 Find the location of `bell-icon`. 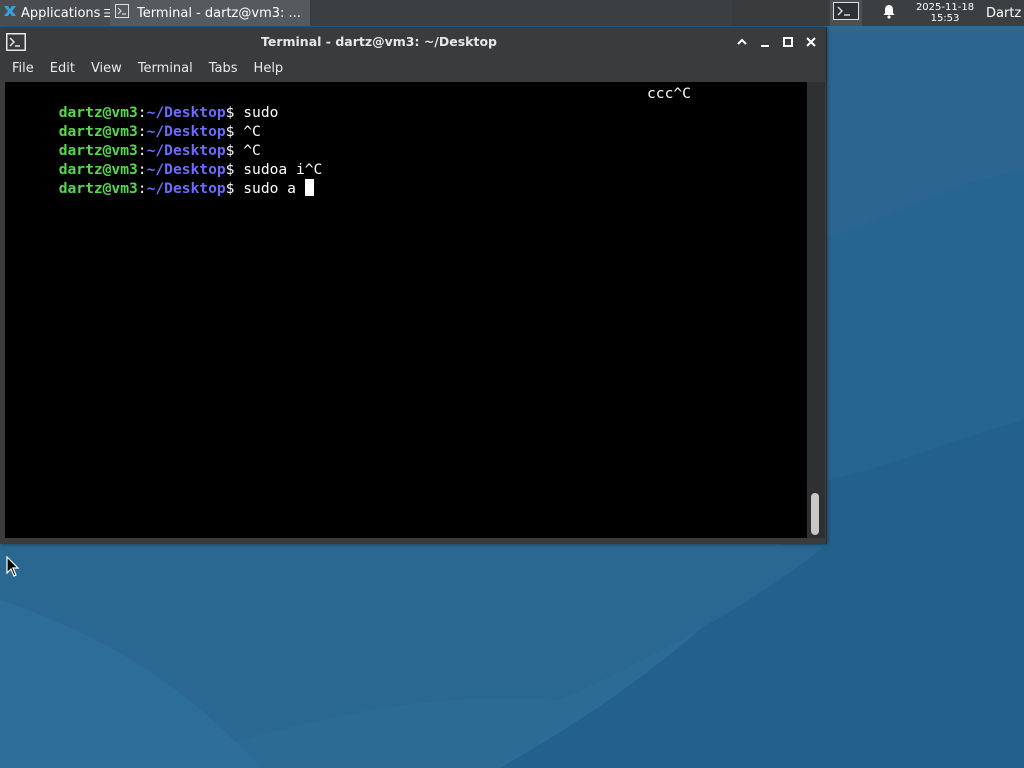

bell-icon is located at coordinates (889, 13).